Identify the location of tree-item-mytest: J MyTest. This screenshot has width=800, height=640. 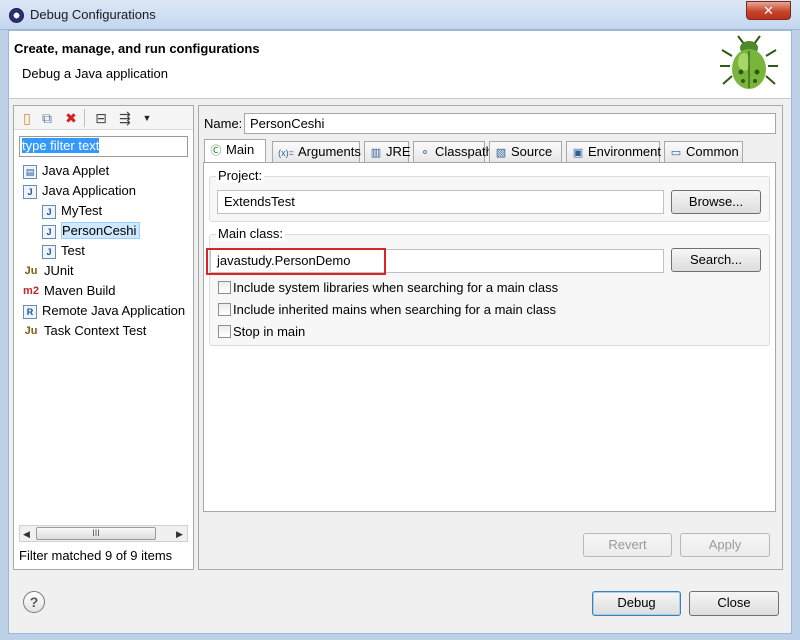
(72, 211).